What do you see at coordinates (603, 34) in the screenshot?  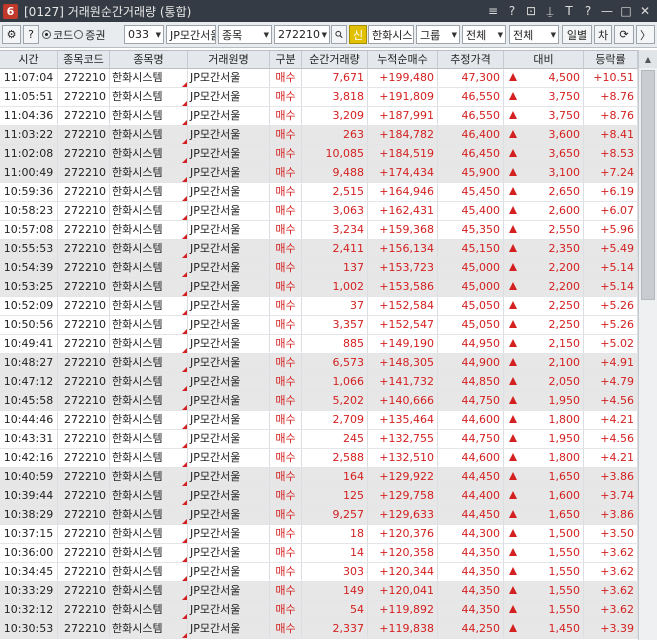 I see `diff-button: 차` at bounding box center [603, 34].